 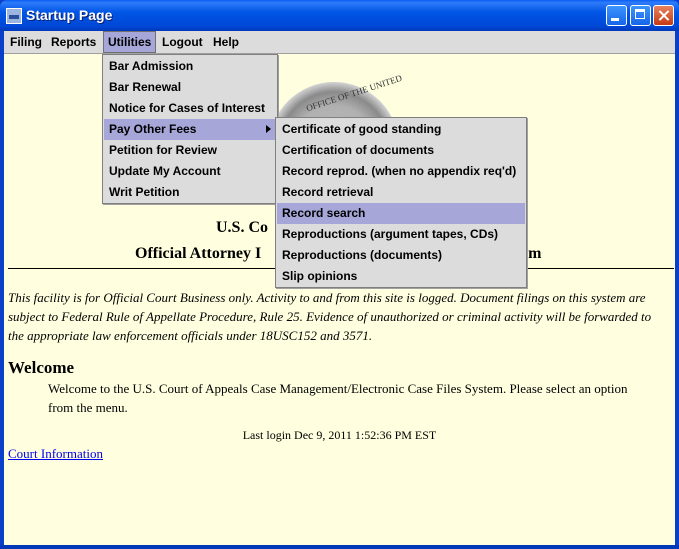 I want to click on menu-item-bar-renewal: Bar Renewal, so click(x=190, y=87).